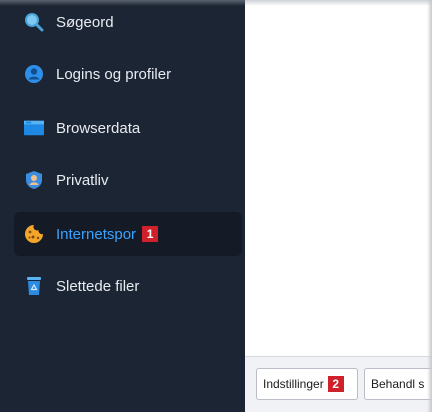 This screenshot has width=432, height=412. I want to click on window-top-edge, so click(216, 3).